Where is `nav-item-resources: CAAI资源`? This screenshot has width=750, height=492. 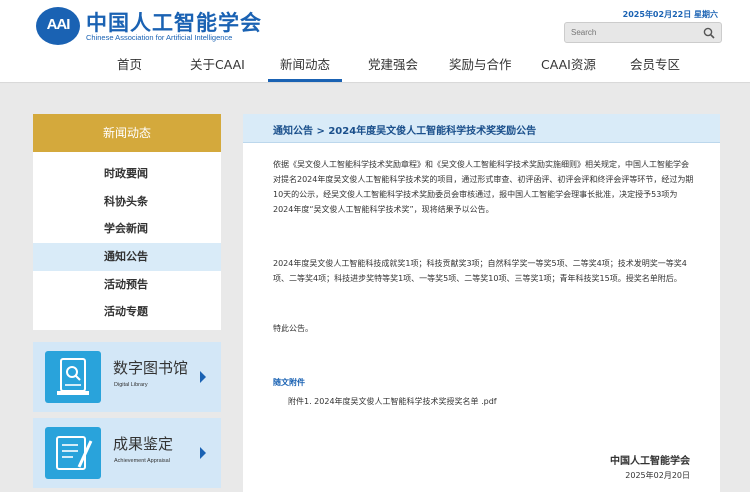 nav-item-resources: CAAI资源 is located at coordinates (568, 63).